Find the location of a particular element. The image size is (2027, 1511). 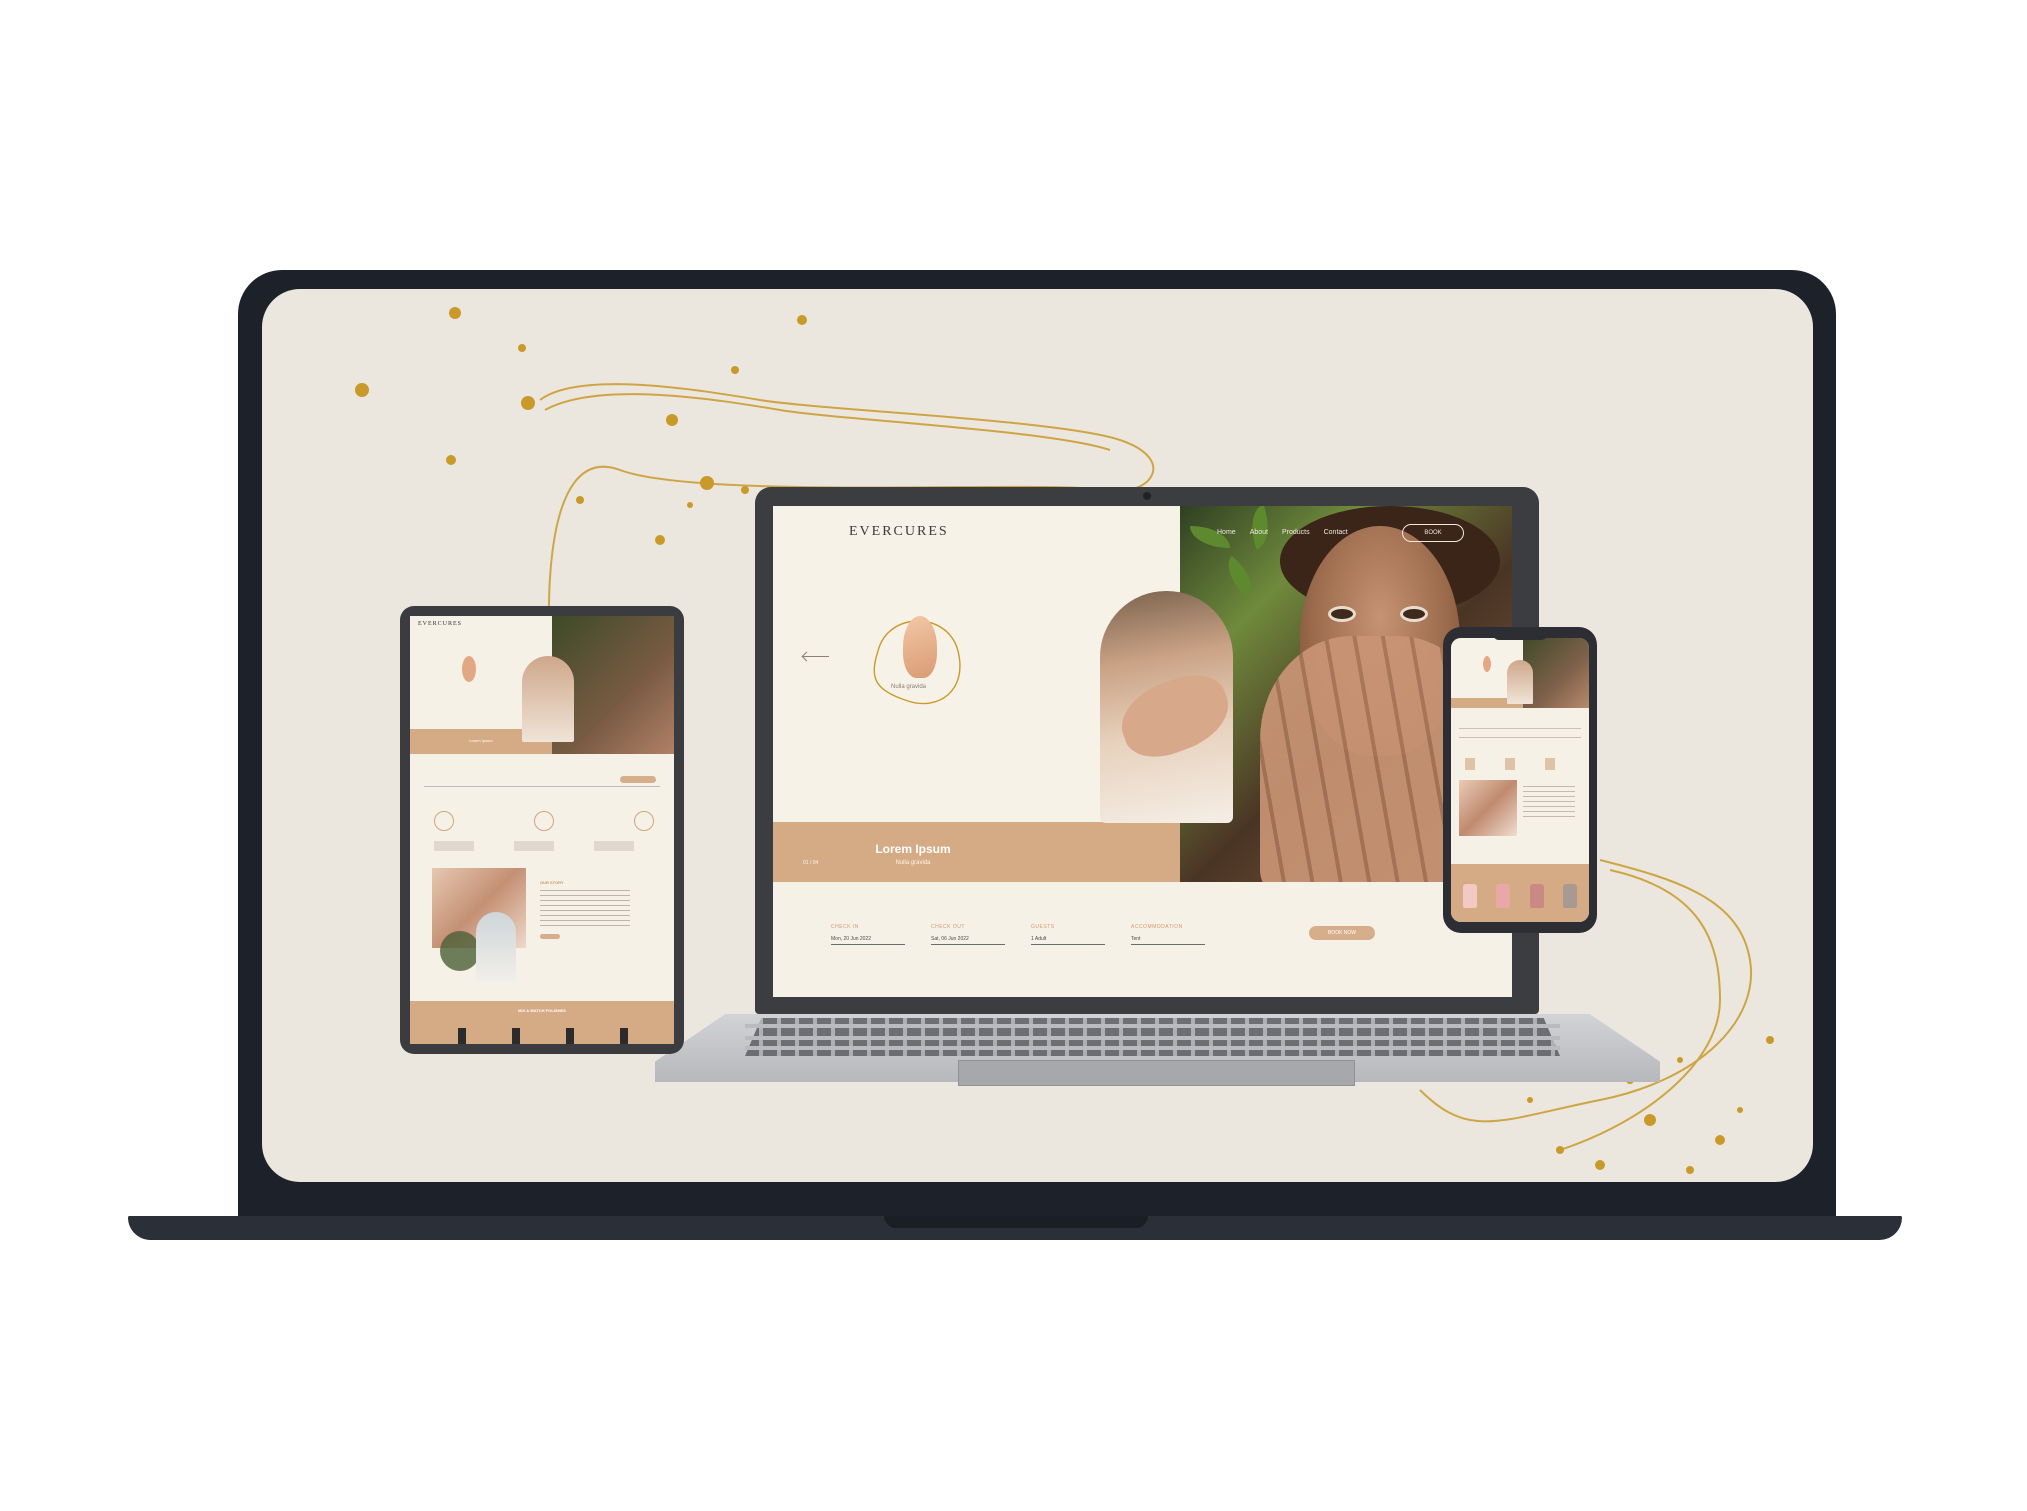

main-nav: Home About Products Contact is located at coordinates (1282, 532).